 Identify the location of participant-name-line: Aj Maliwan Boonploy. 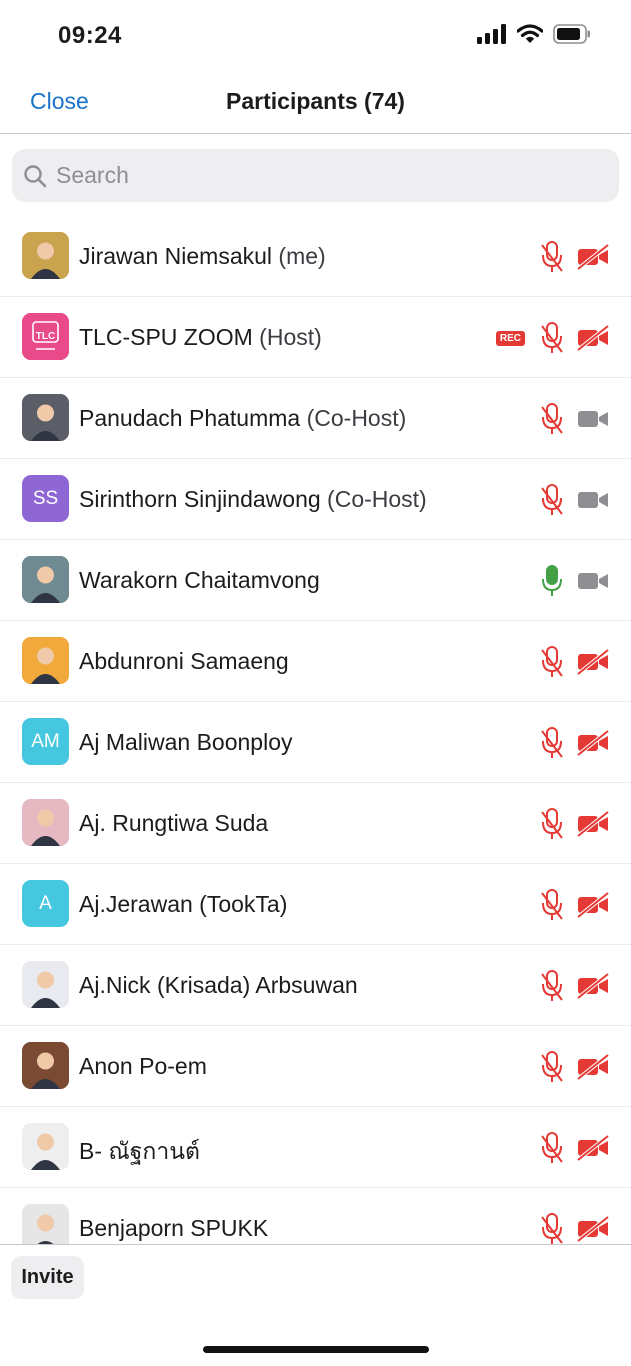
(186, 742).